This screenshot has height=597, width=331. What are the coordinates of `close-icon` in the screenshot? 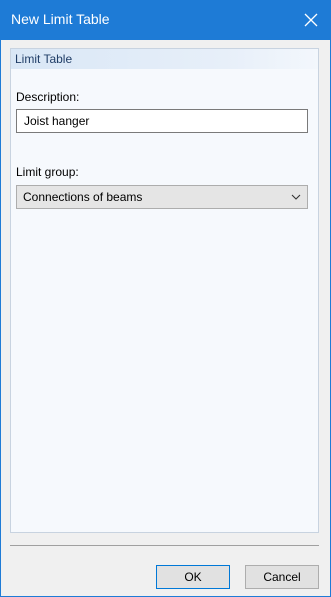 It's located at (311, 20).